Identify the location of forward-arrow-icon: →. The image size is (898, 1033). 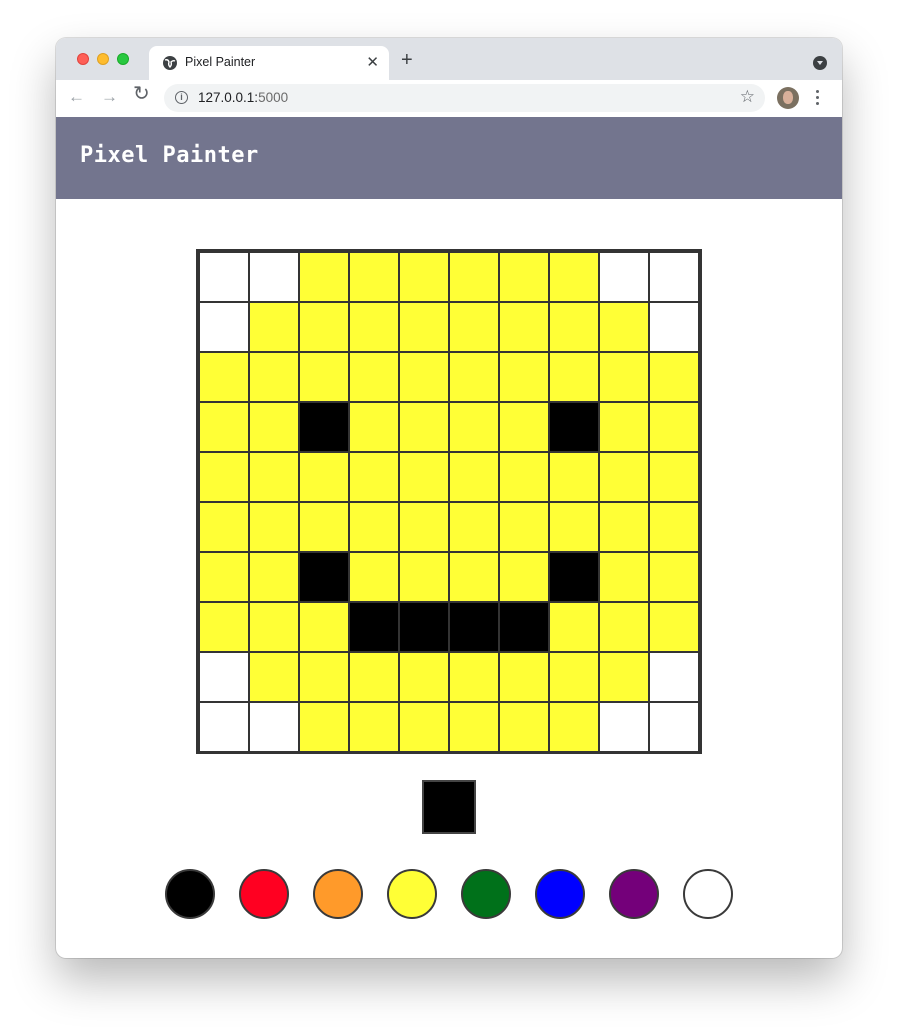
(109, 97).